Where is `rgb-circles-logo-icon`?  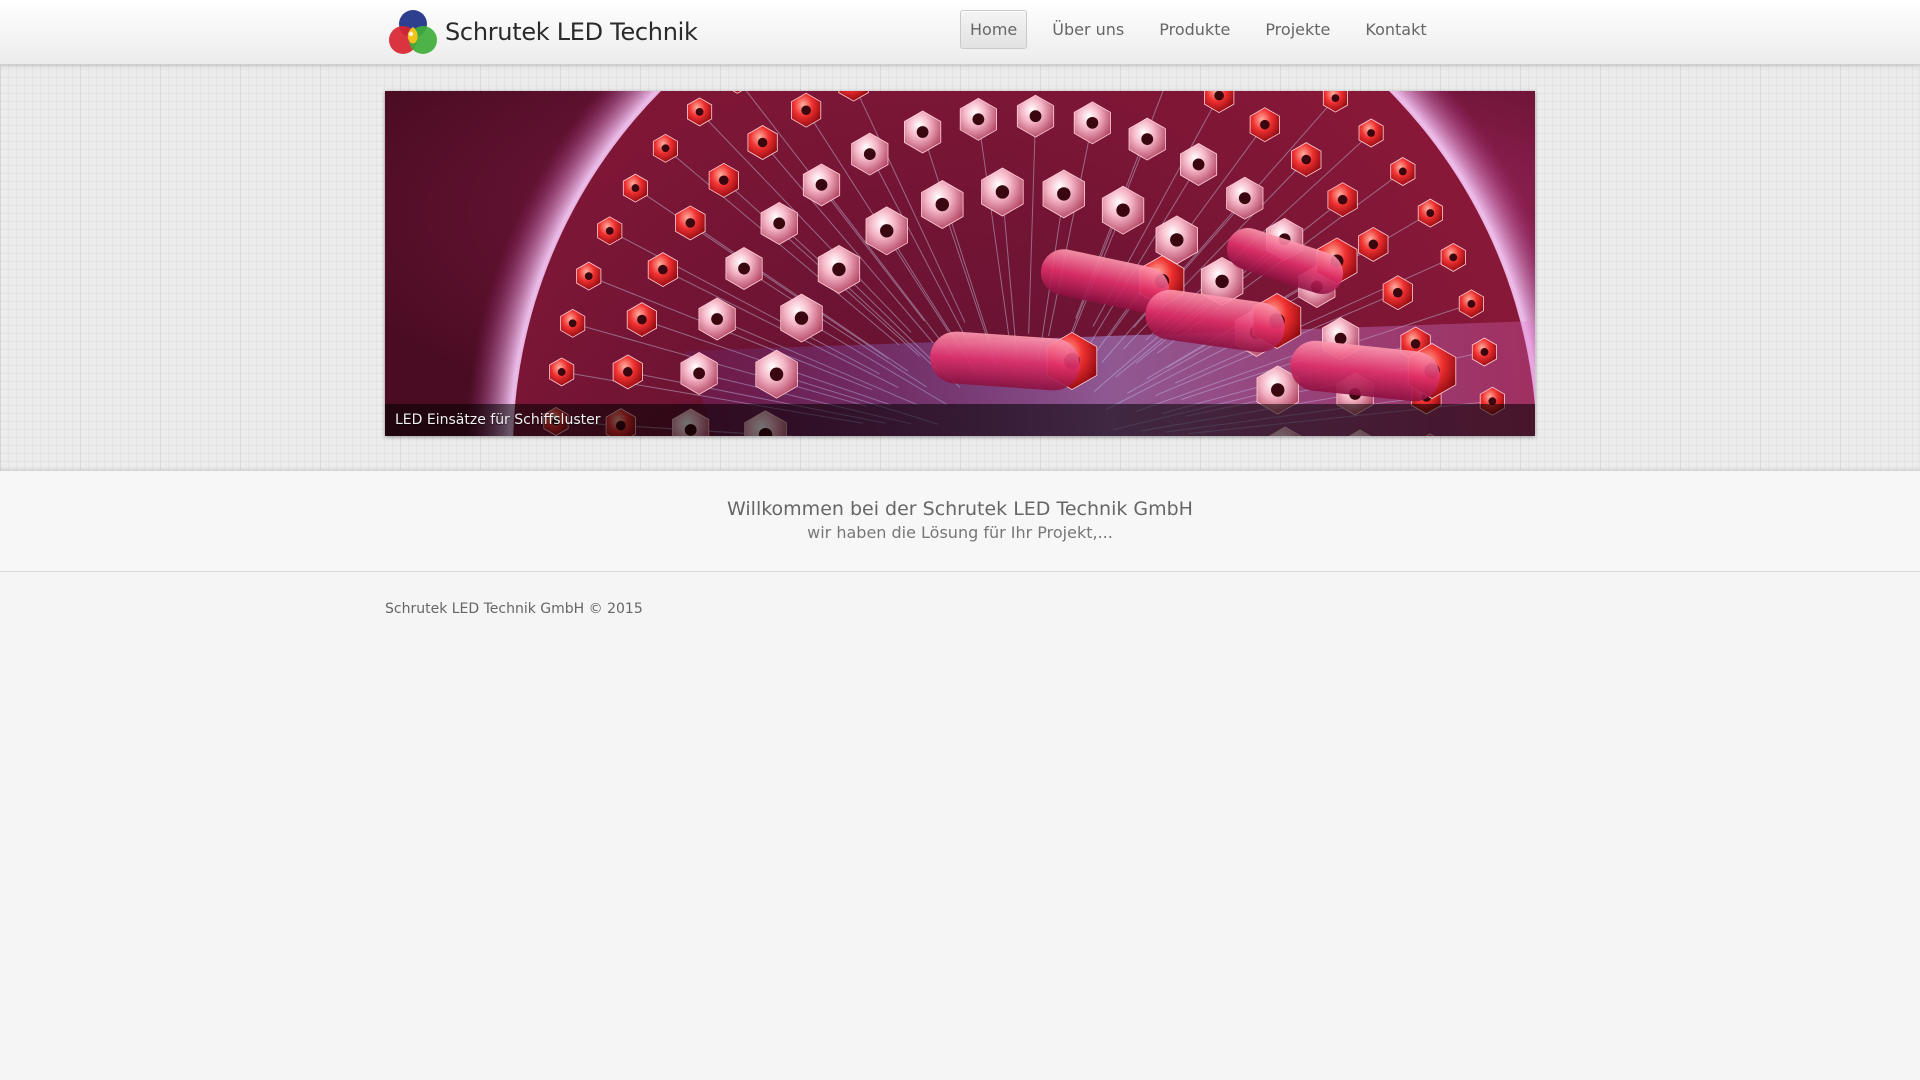
rgb-circles-logo-icon is located at coordinates (413, 32).